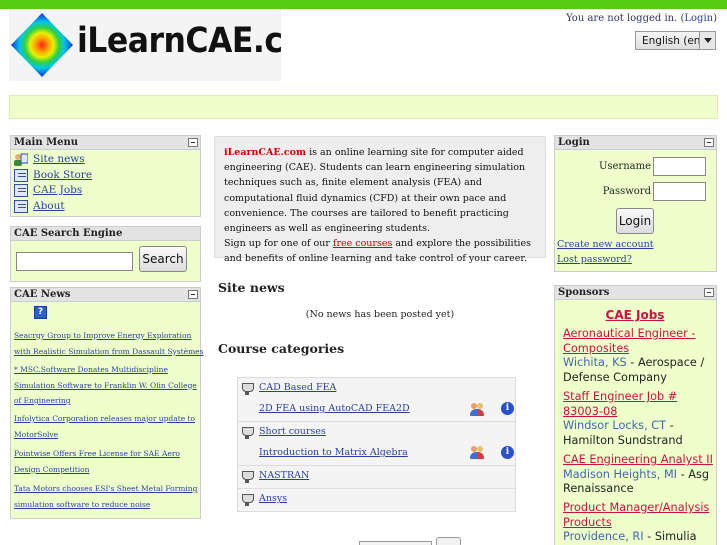  Describe the element at coordinates (620, 474) in the screenshot. I see `job-location: Madison Heights, MI` at that location.